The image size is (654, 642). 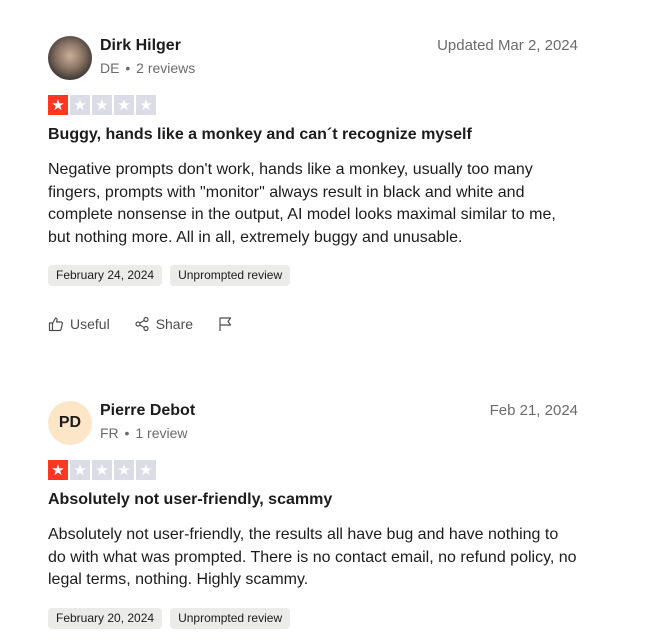 What do you see at coordinates (105, 275) in the screenshot?
I see `experience-date-badge: February 24, 2024` at bounding box center [105, 275].